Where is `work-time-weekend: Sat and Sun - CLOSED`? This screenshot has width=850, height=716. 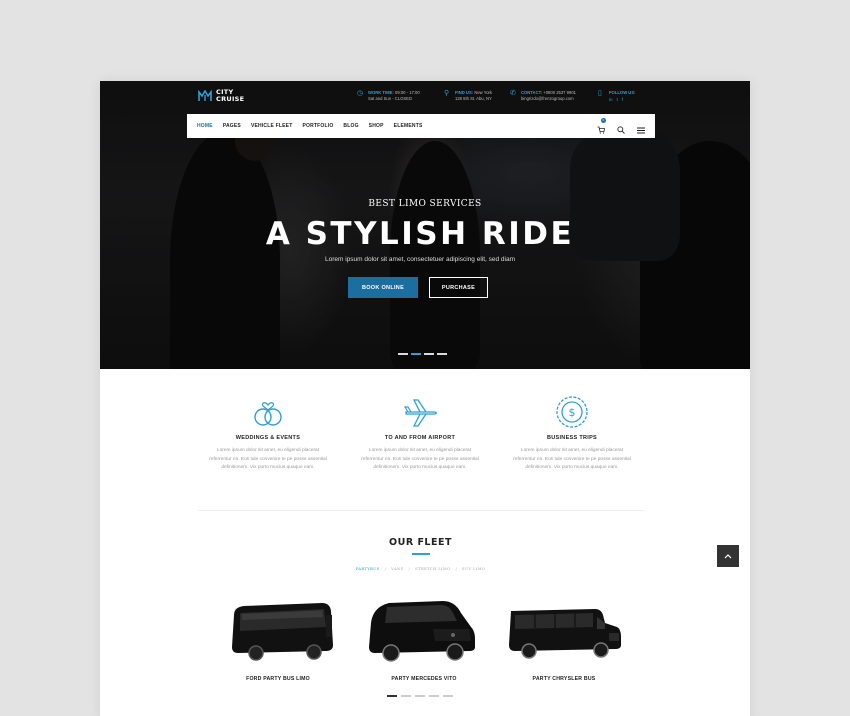 work-time-weekend: Sat and Sun - CLOSED is located at coordinates (390, 98).